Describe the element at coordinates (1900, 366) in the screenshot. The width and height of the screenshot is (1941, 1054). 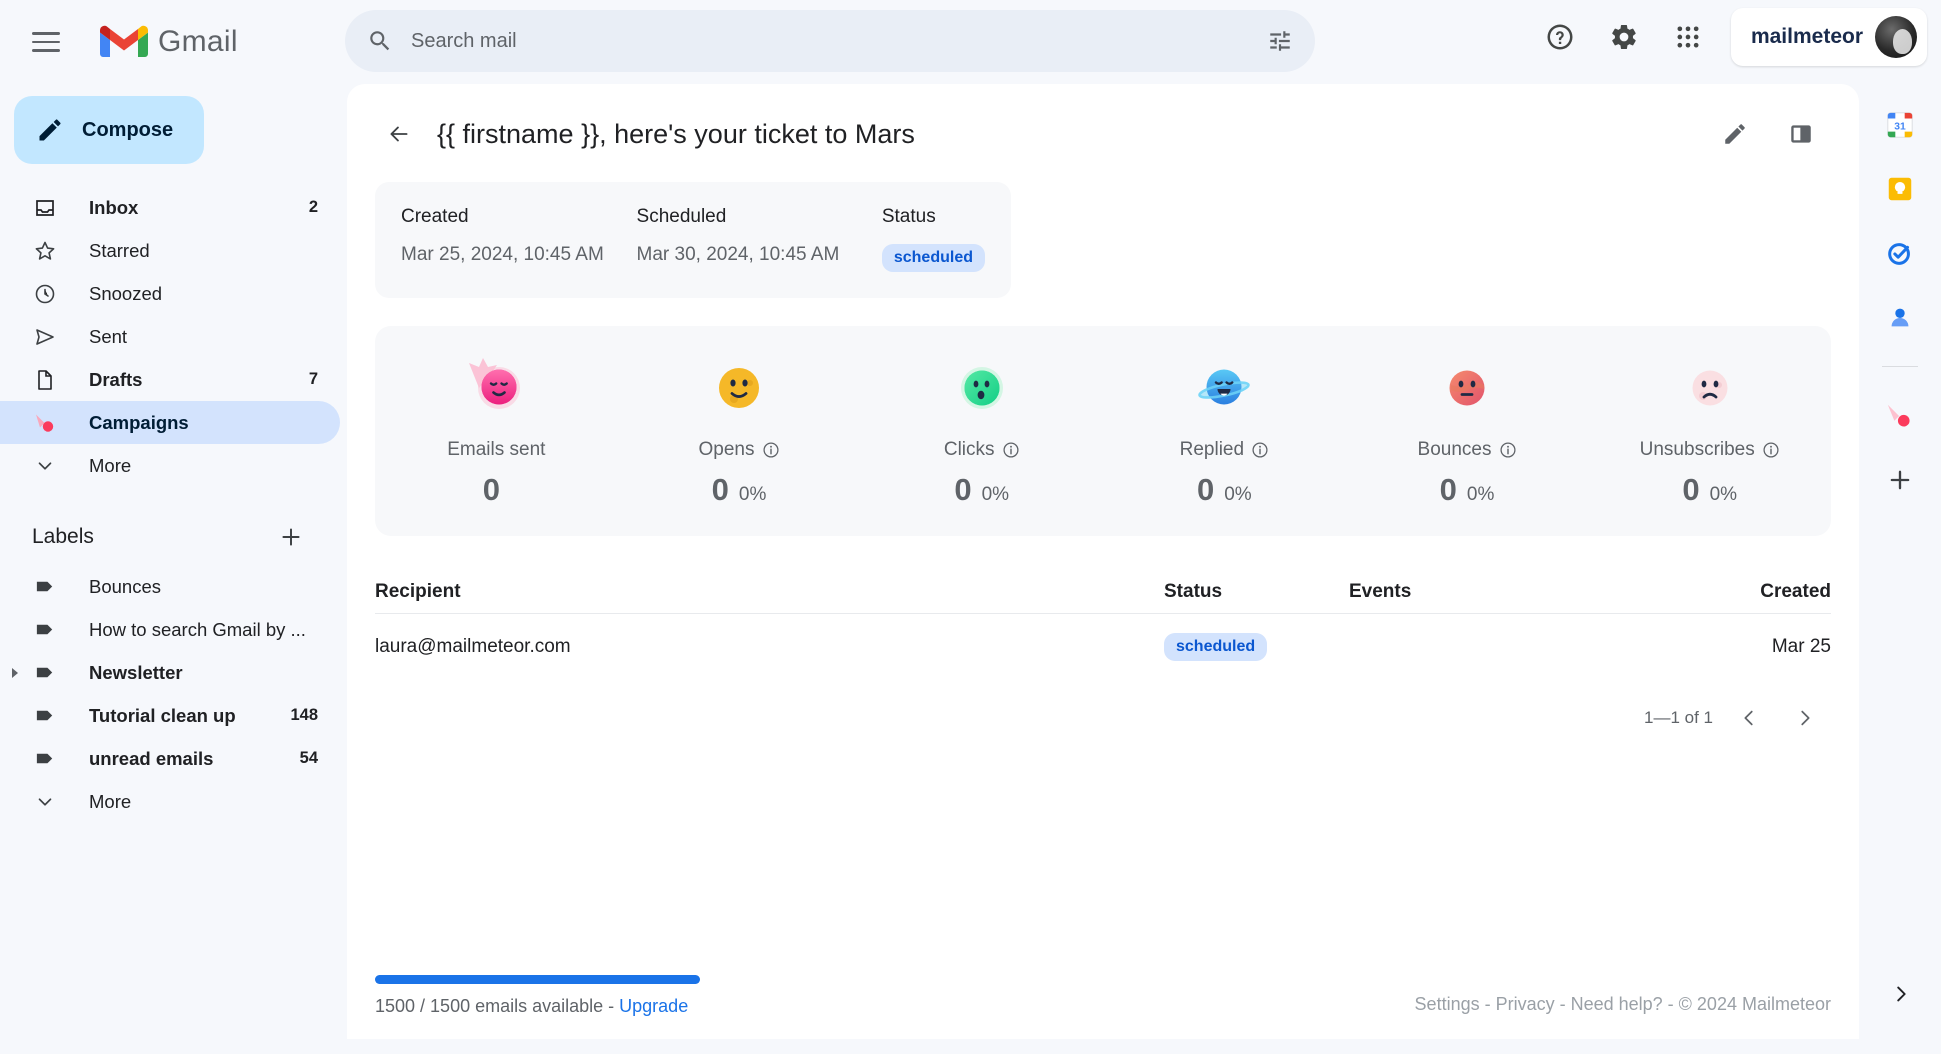
I see `rail-divider` at that location.